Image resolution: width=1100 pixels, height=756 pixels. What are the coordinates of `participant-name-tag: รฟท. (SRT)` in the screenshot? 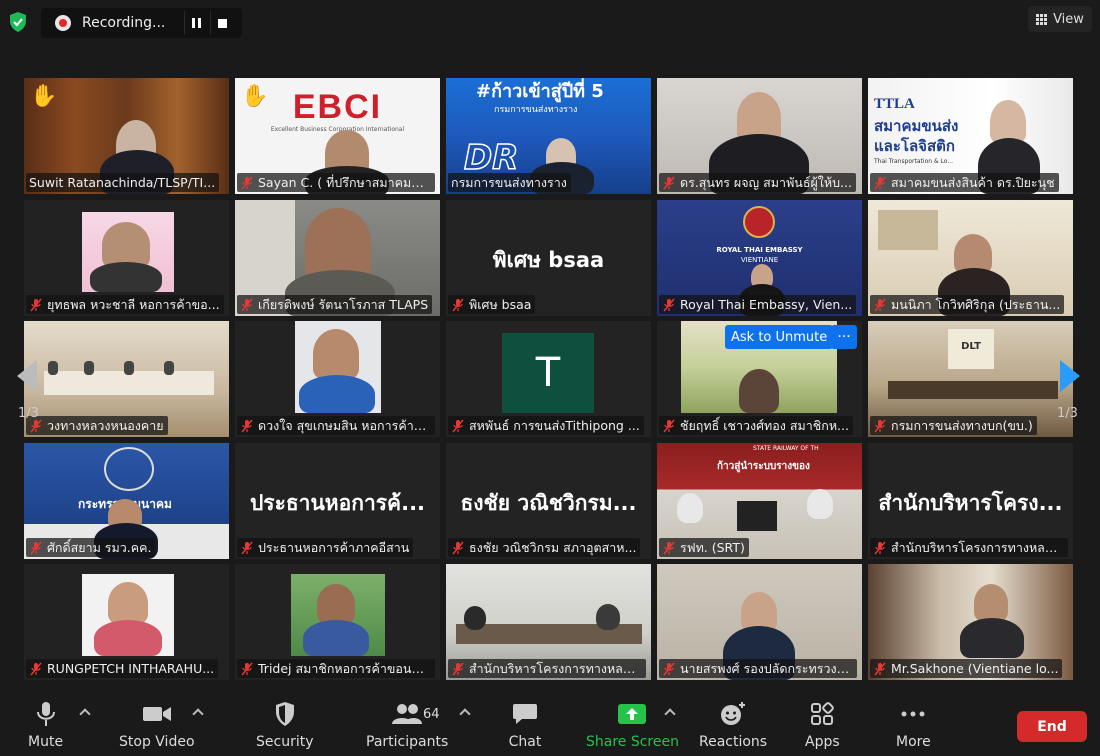 It's located at (704, 547).